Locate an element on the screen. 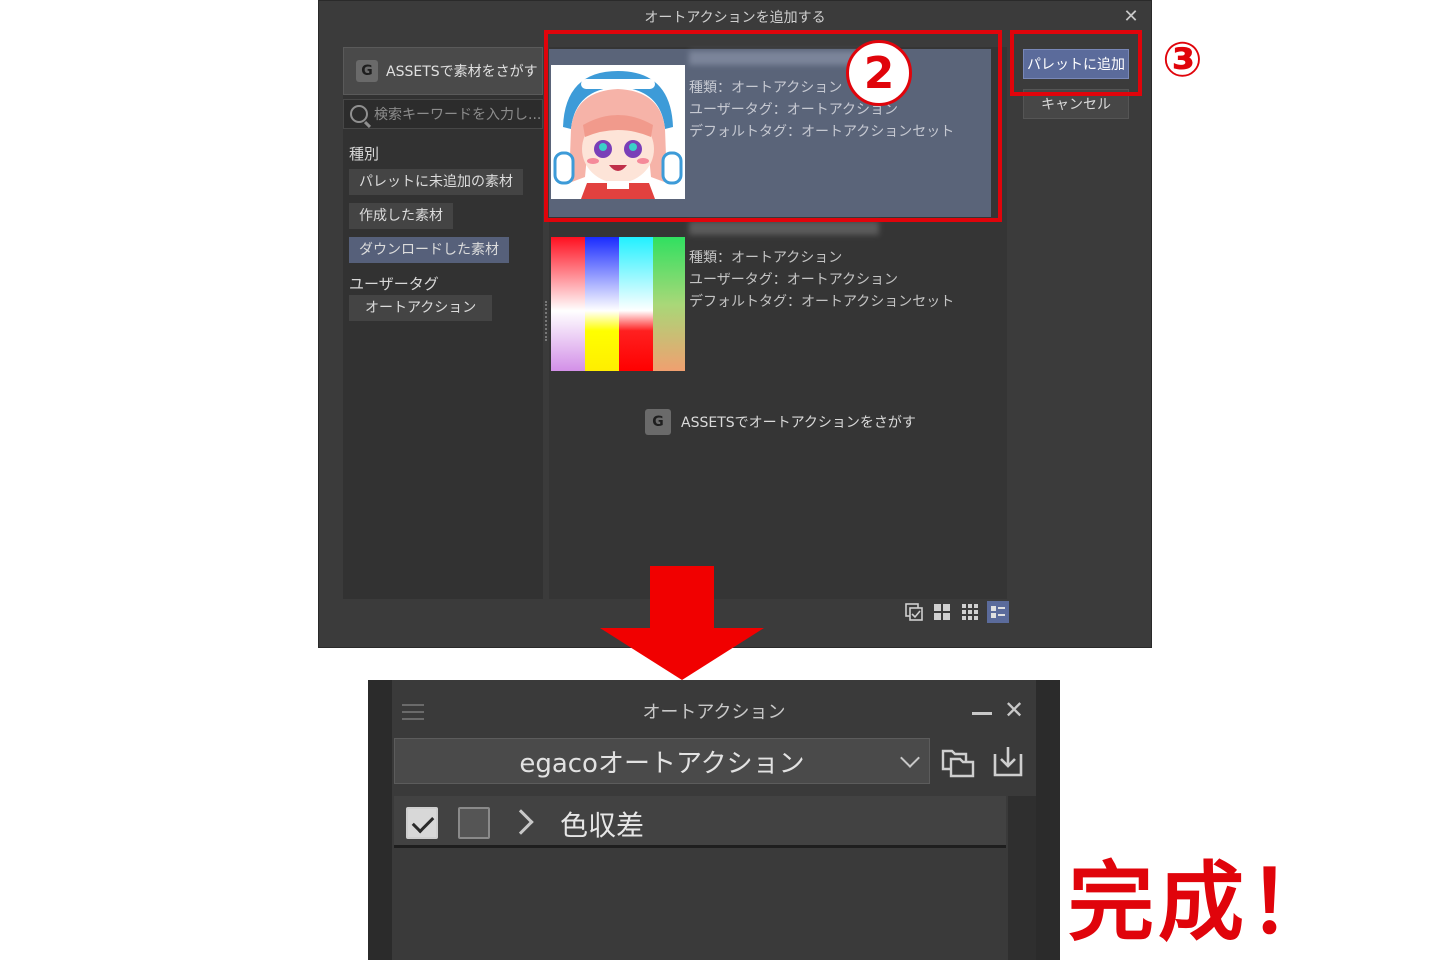 The width and height of the screenshot is (1440, 960). category-downloaded: ダウンロードした素材 is located at coordinates (429, 250).